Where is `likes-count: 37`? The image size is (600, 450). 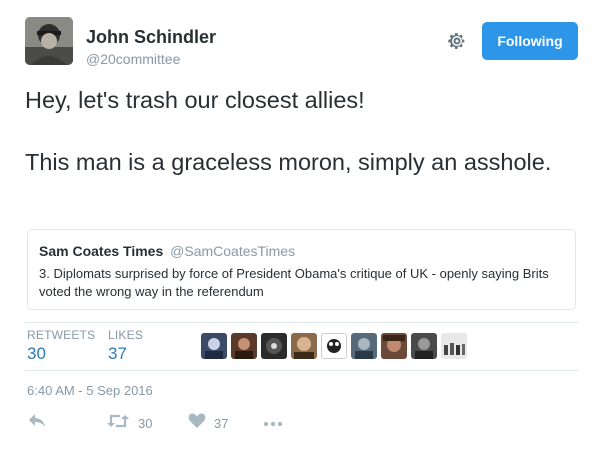 likes-count: 37 is located at coordinates (117, 353).